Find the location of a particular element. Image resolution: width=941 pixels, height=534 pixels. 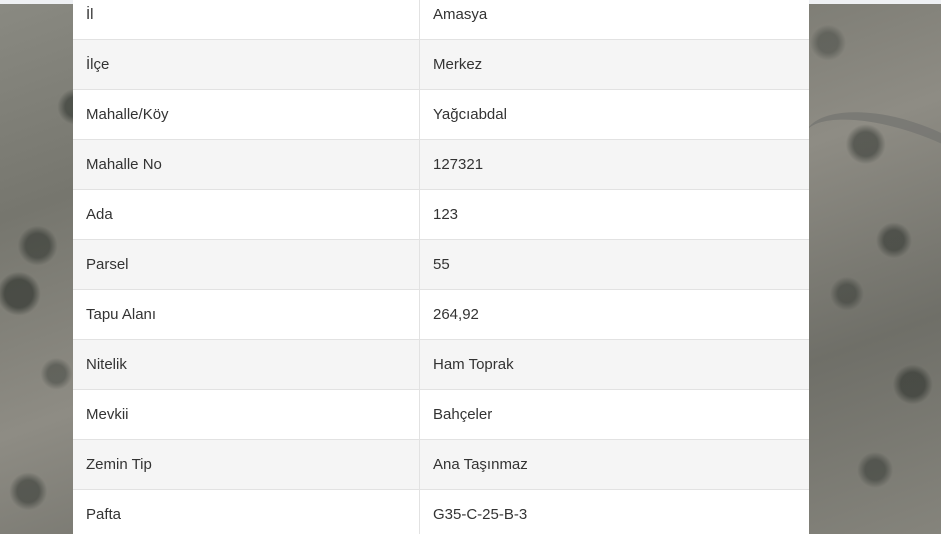

table-row: Ada 123 is located at coordinates (441, 214).